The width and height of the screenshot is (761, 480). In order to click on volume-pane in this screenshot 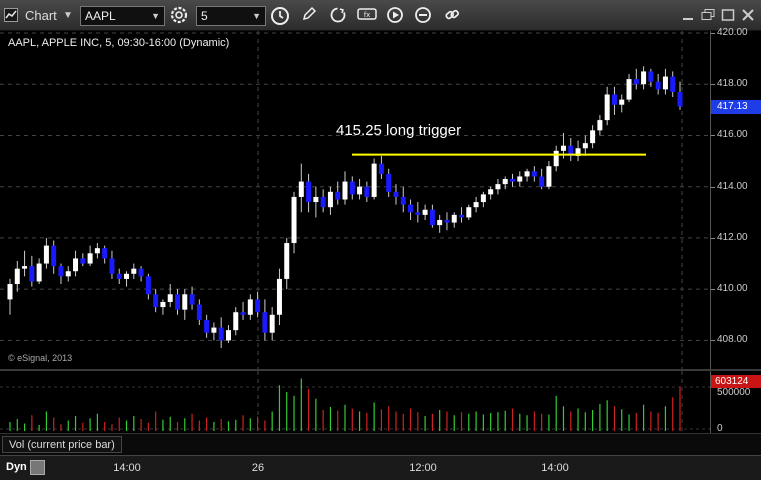, I will do `click(355, 402)`.